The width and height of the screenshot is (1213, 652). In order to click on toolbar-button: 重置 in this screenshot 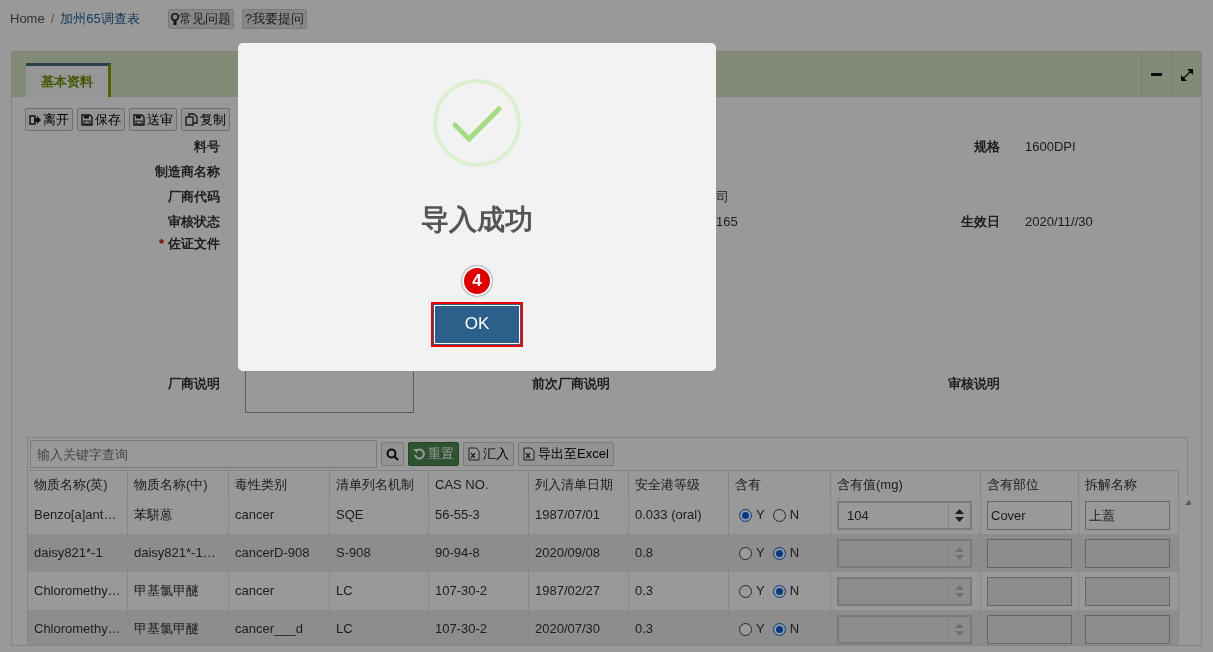, I will do `click(433, 454)`.